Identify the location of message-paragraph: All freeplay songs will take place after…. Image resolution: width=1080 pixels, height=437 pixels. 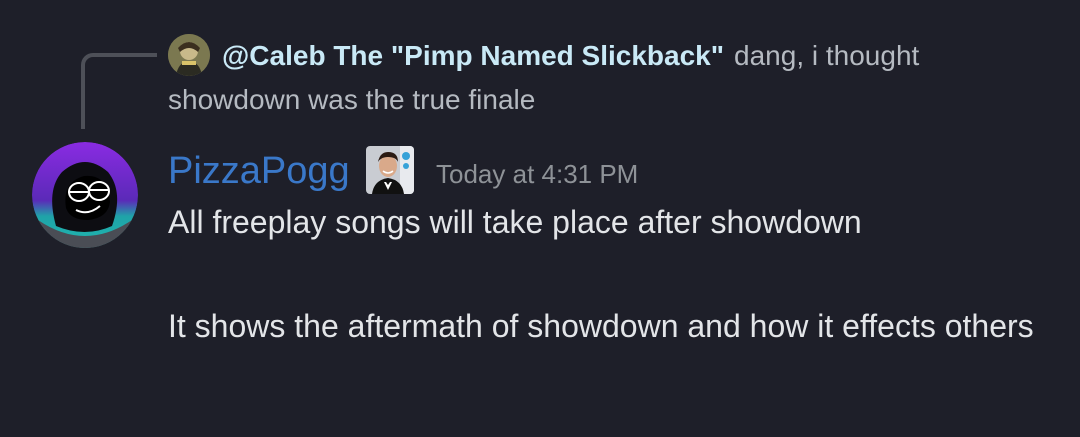
(515, 222).